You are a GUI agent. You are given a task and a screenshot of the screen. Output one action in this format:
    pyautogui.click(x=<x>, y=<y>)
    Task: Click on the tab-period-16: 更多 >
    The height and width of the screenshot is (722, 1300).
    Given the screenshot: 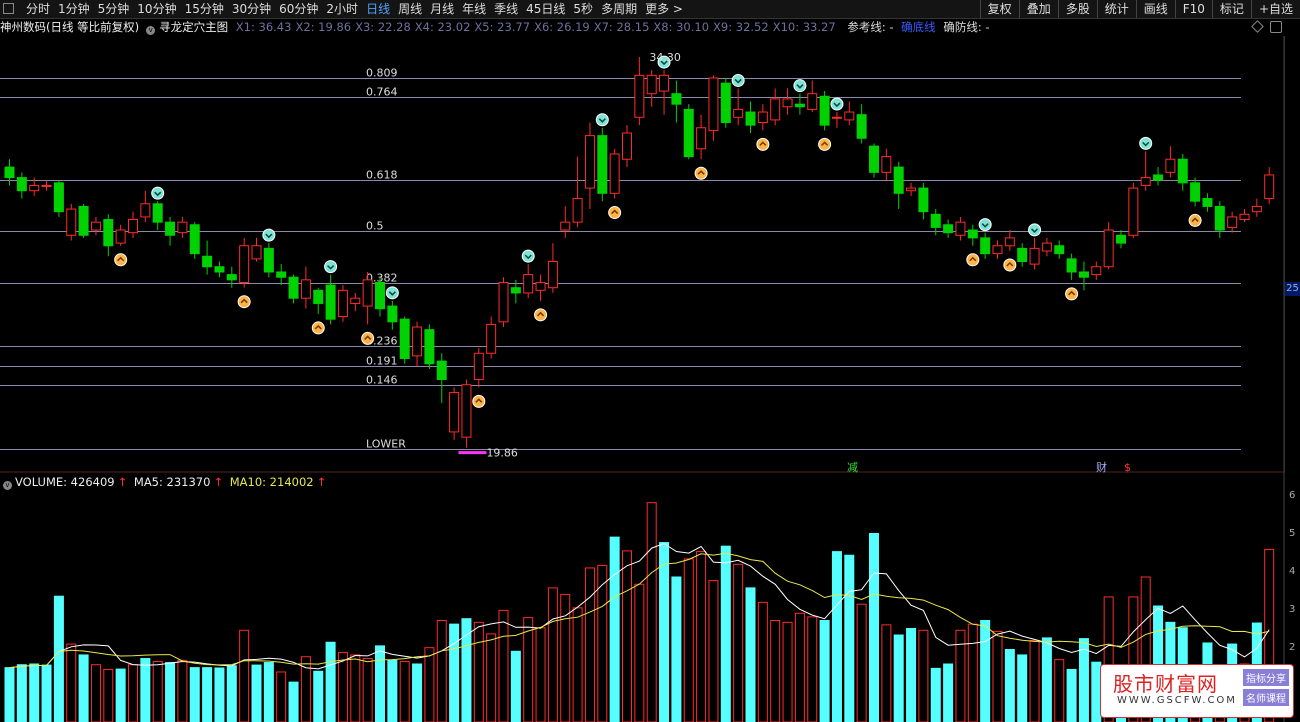 What is the action you would take?
    pyautogui.click(x=664, y=9)
    